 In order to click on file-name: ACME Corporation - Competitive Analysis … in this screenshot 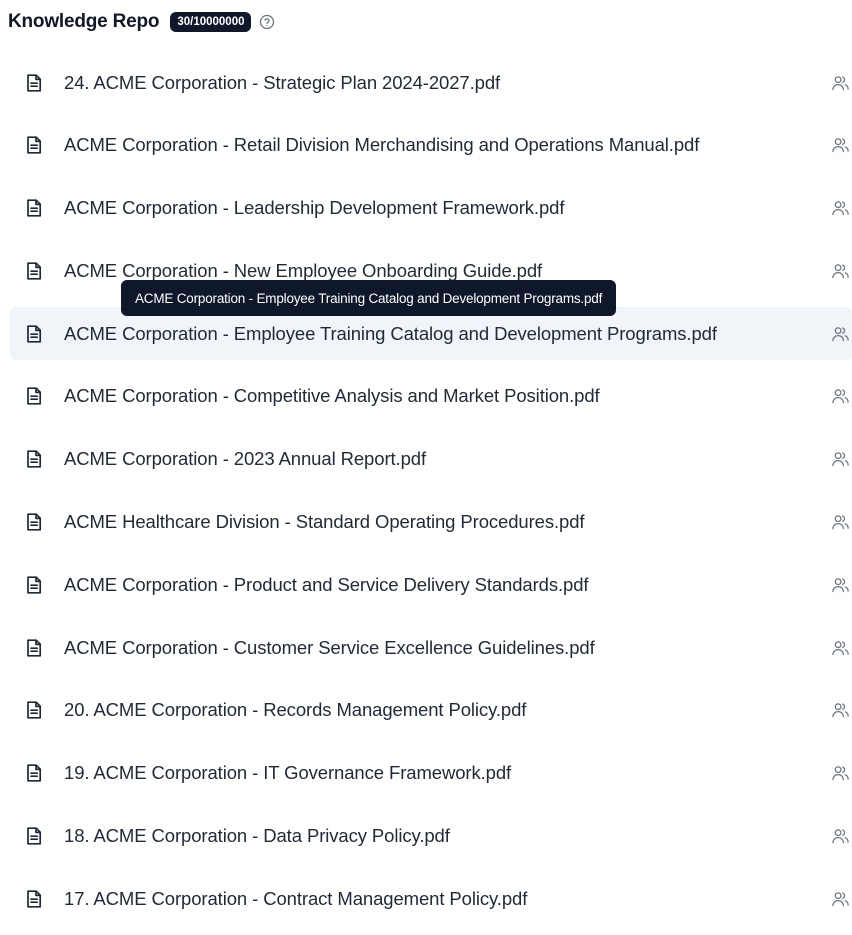, I will do `click(332, 396)`.